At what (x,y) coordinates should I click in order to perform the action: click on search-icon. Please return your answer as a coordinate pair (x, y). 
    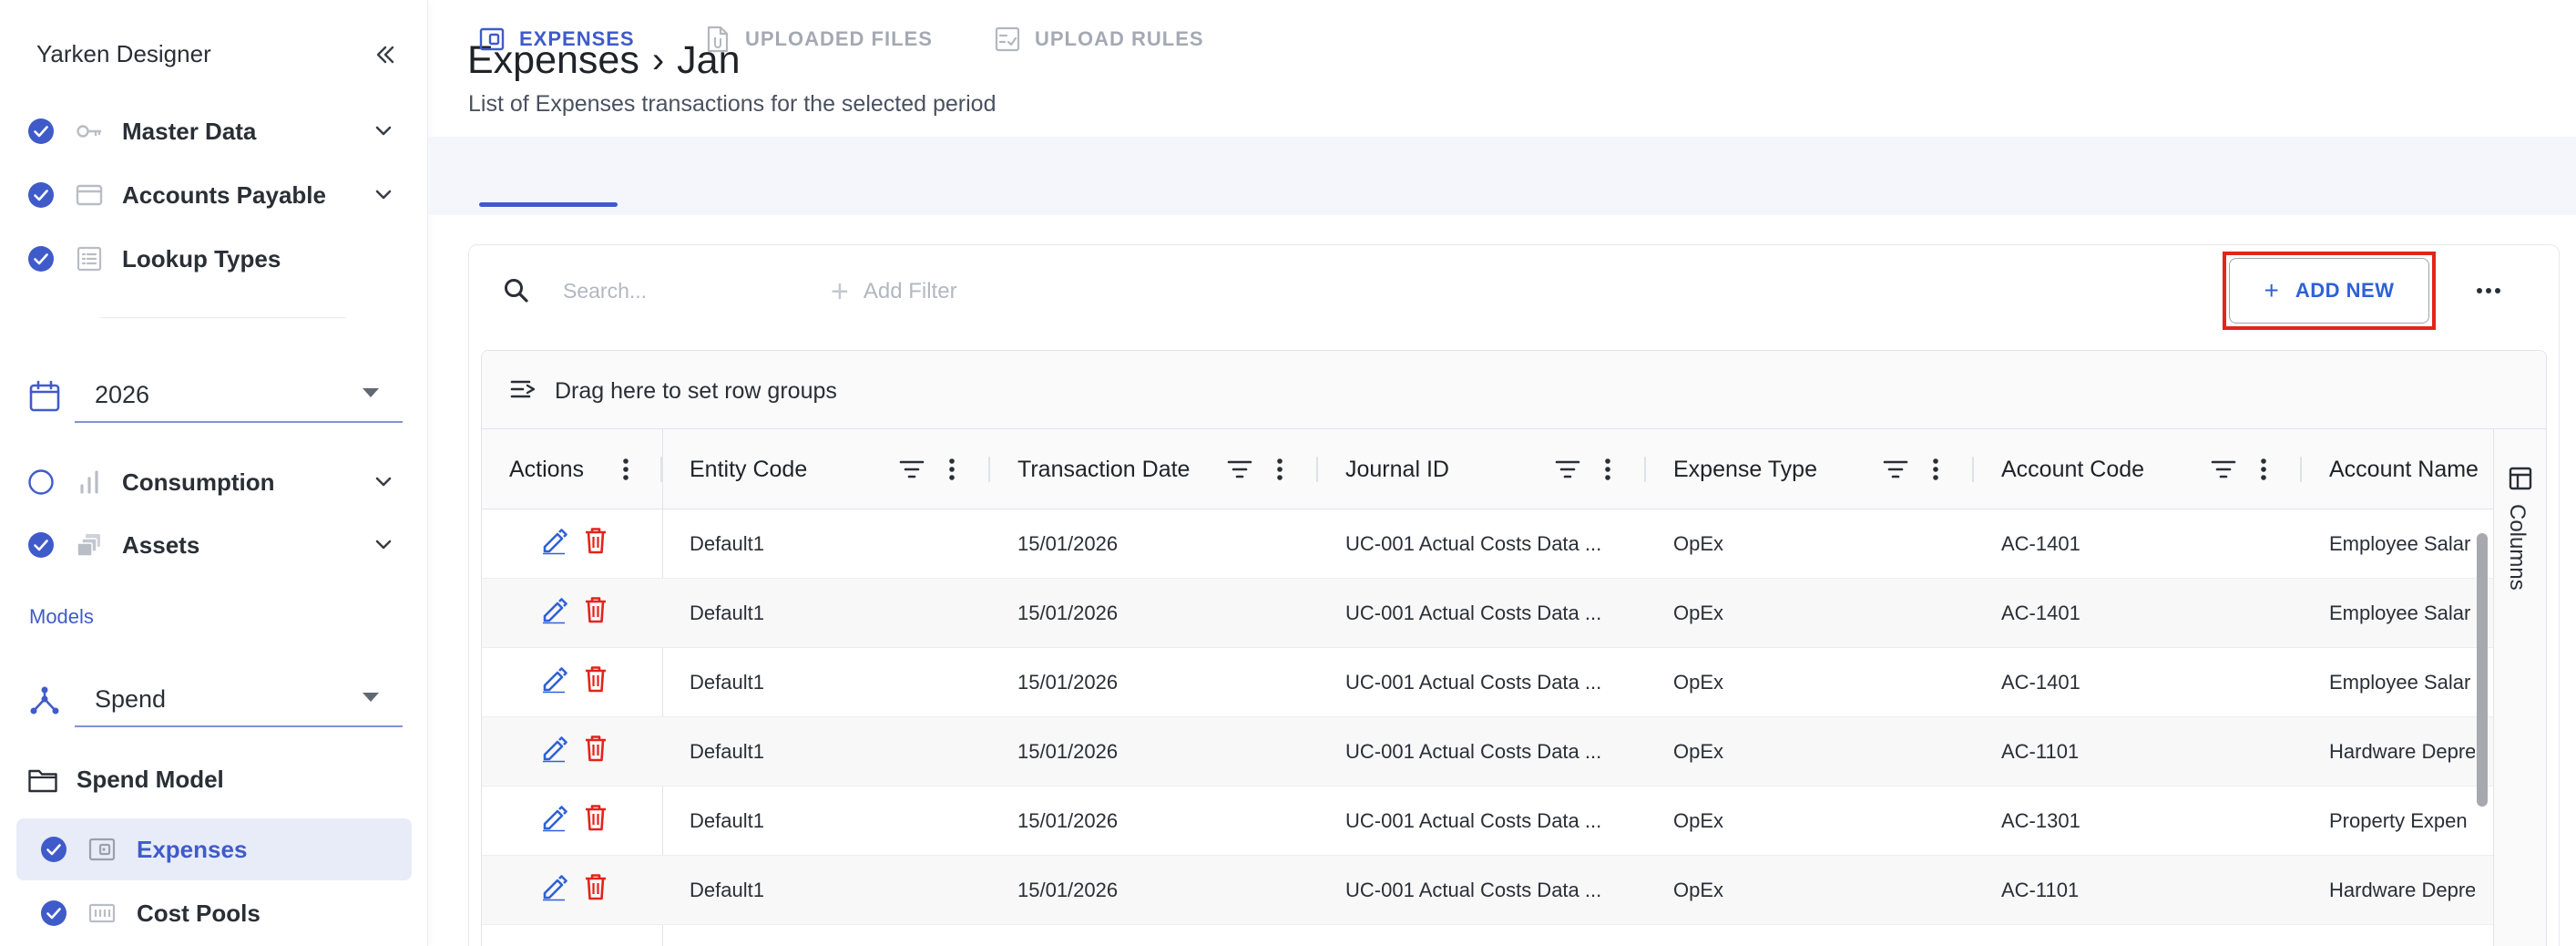
    Looking at the image, I should click on (516, 291).